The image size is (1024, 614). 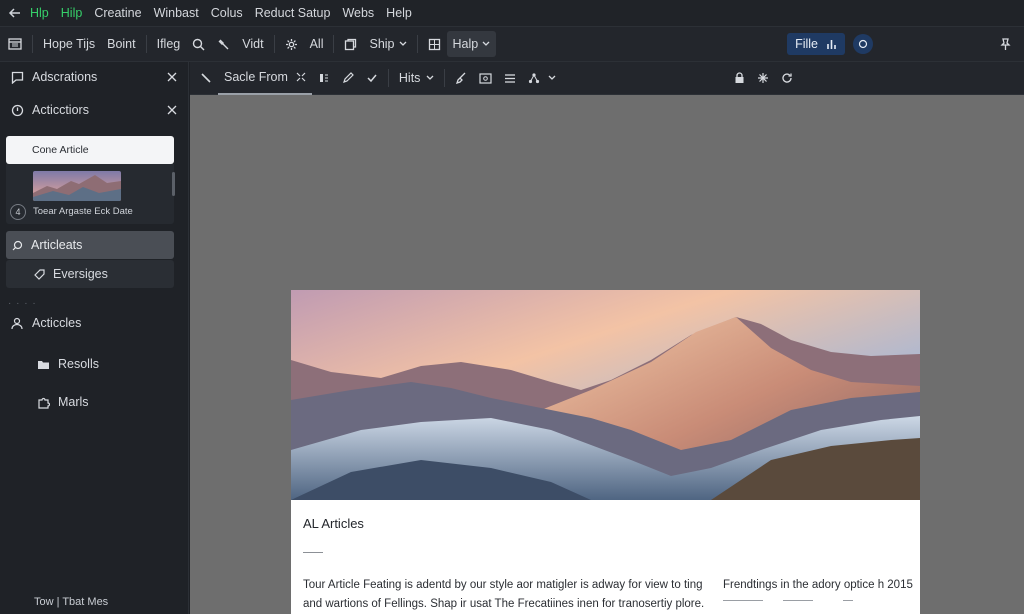 I want to click on source-from-tab: Sacle From, so click(x=265, y=78).